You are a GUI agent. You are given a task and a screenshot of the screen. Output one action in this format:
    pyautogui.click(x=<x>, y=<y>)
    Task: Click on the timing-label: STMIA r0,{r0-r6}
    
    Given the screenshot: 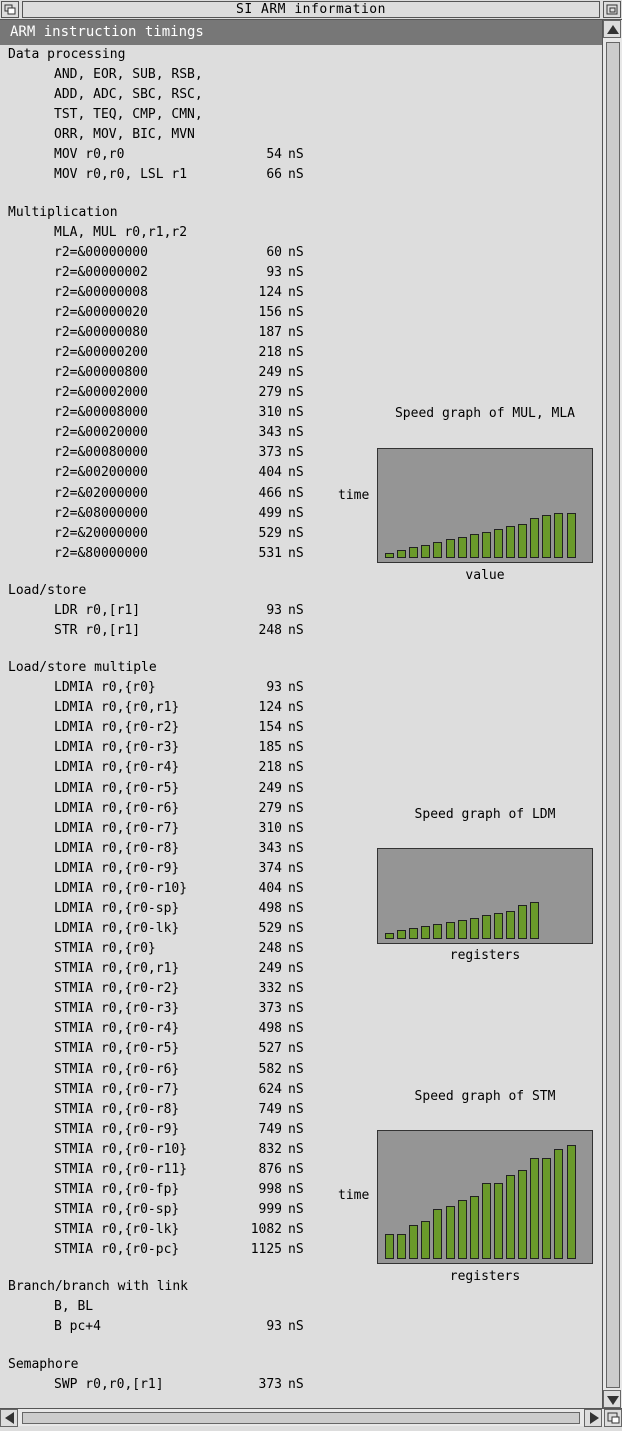 What is the action you would take?
    pyautogui.click(x=117, y=1069)
    